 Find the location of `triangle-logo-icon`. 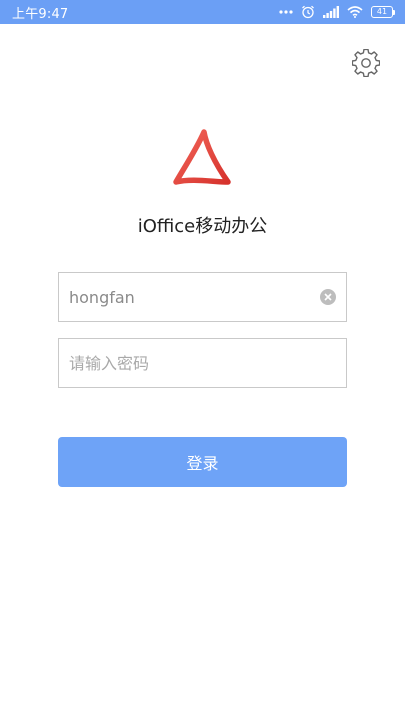

triangle-logo-icon is located at coordinates (202, 159).